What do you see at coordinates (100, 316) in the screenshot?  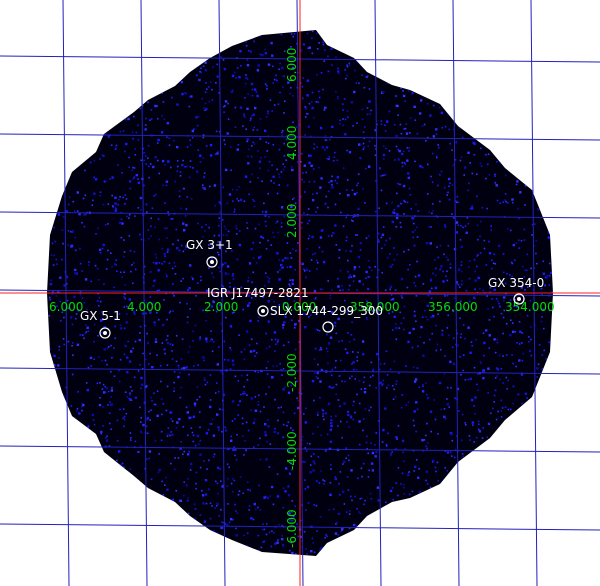 I see `source-label: GX 5-1` at bounding box center [100, 316].